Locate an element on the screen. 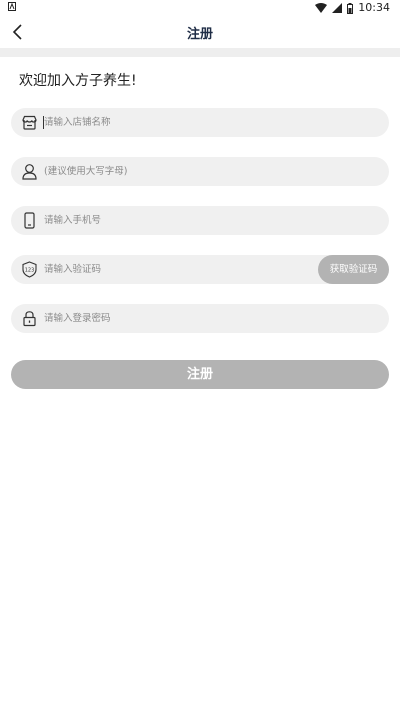  password-field is located at coordinates (200, 318).